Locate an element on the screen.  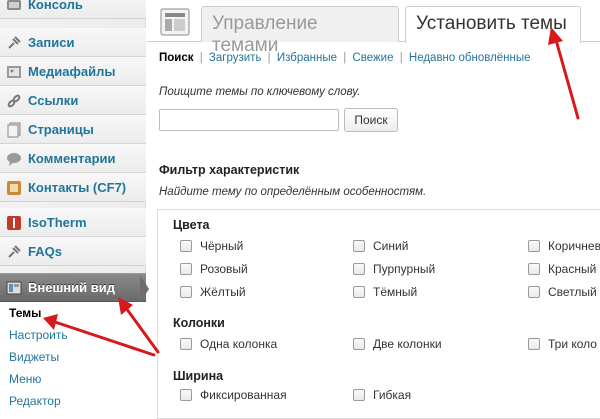
sidebar-item-comments: Комментарии is located at coordinates (73, 158).